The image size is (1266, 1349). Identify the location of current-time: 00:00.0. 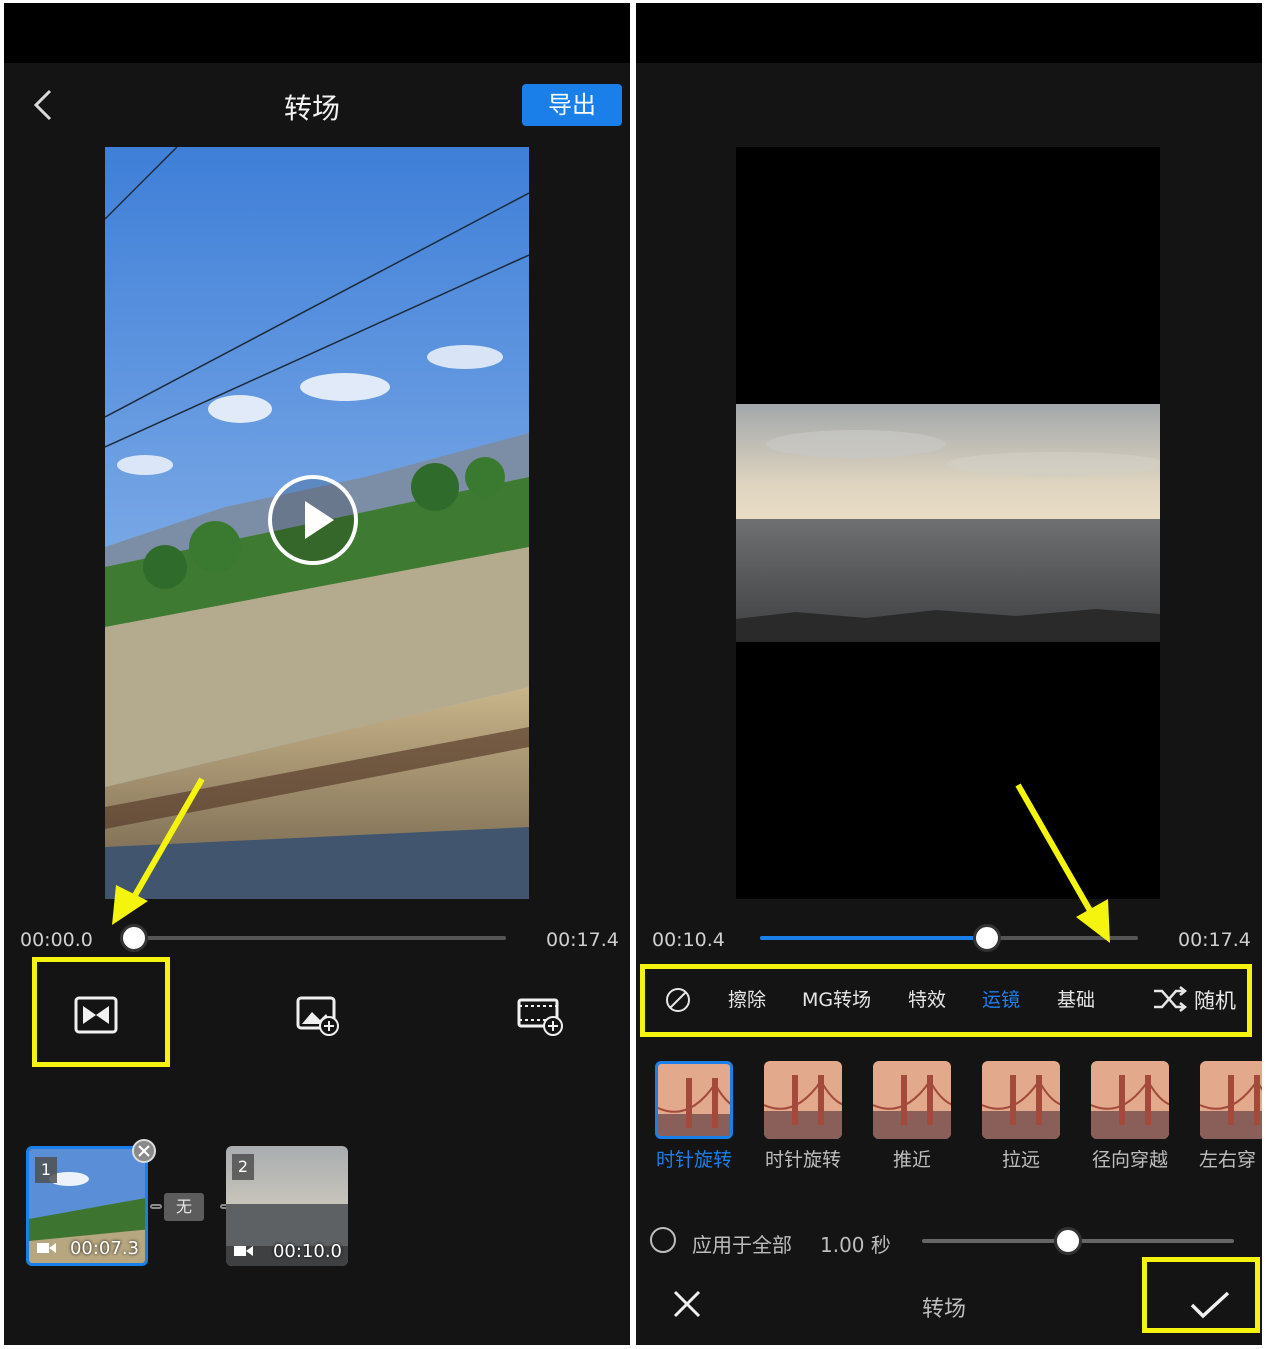
(56, 940).